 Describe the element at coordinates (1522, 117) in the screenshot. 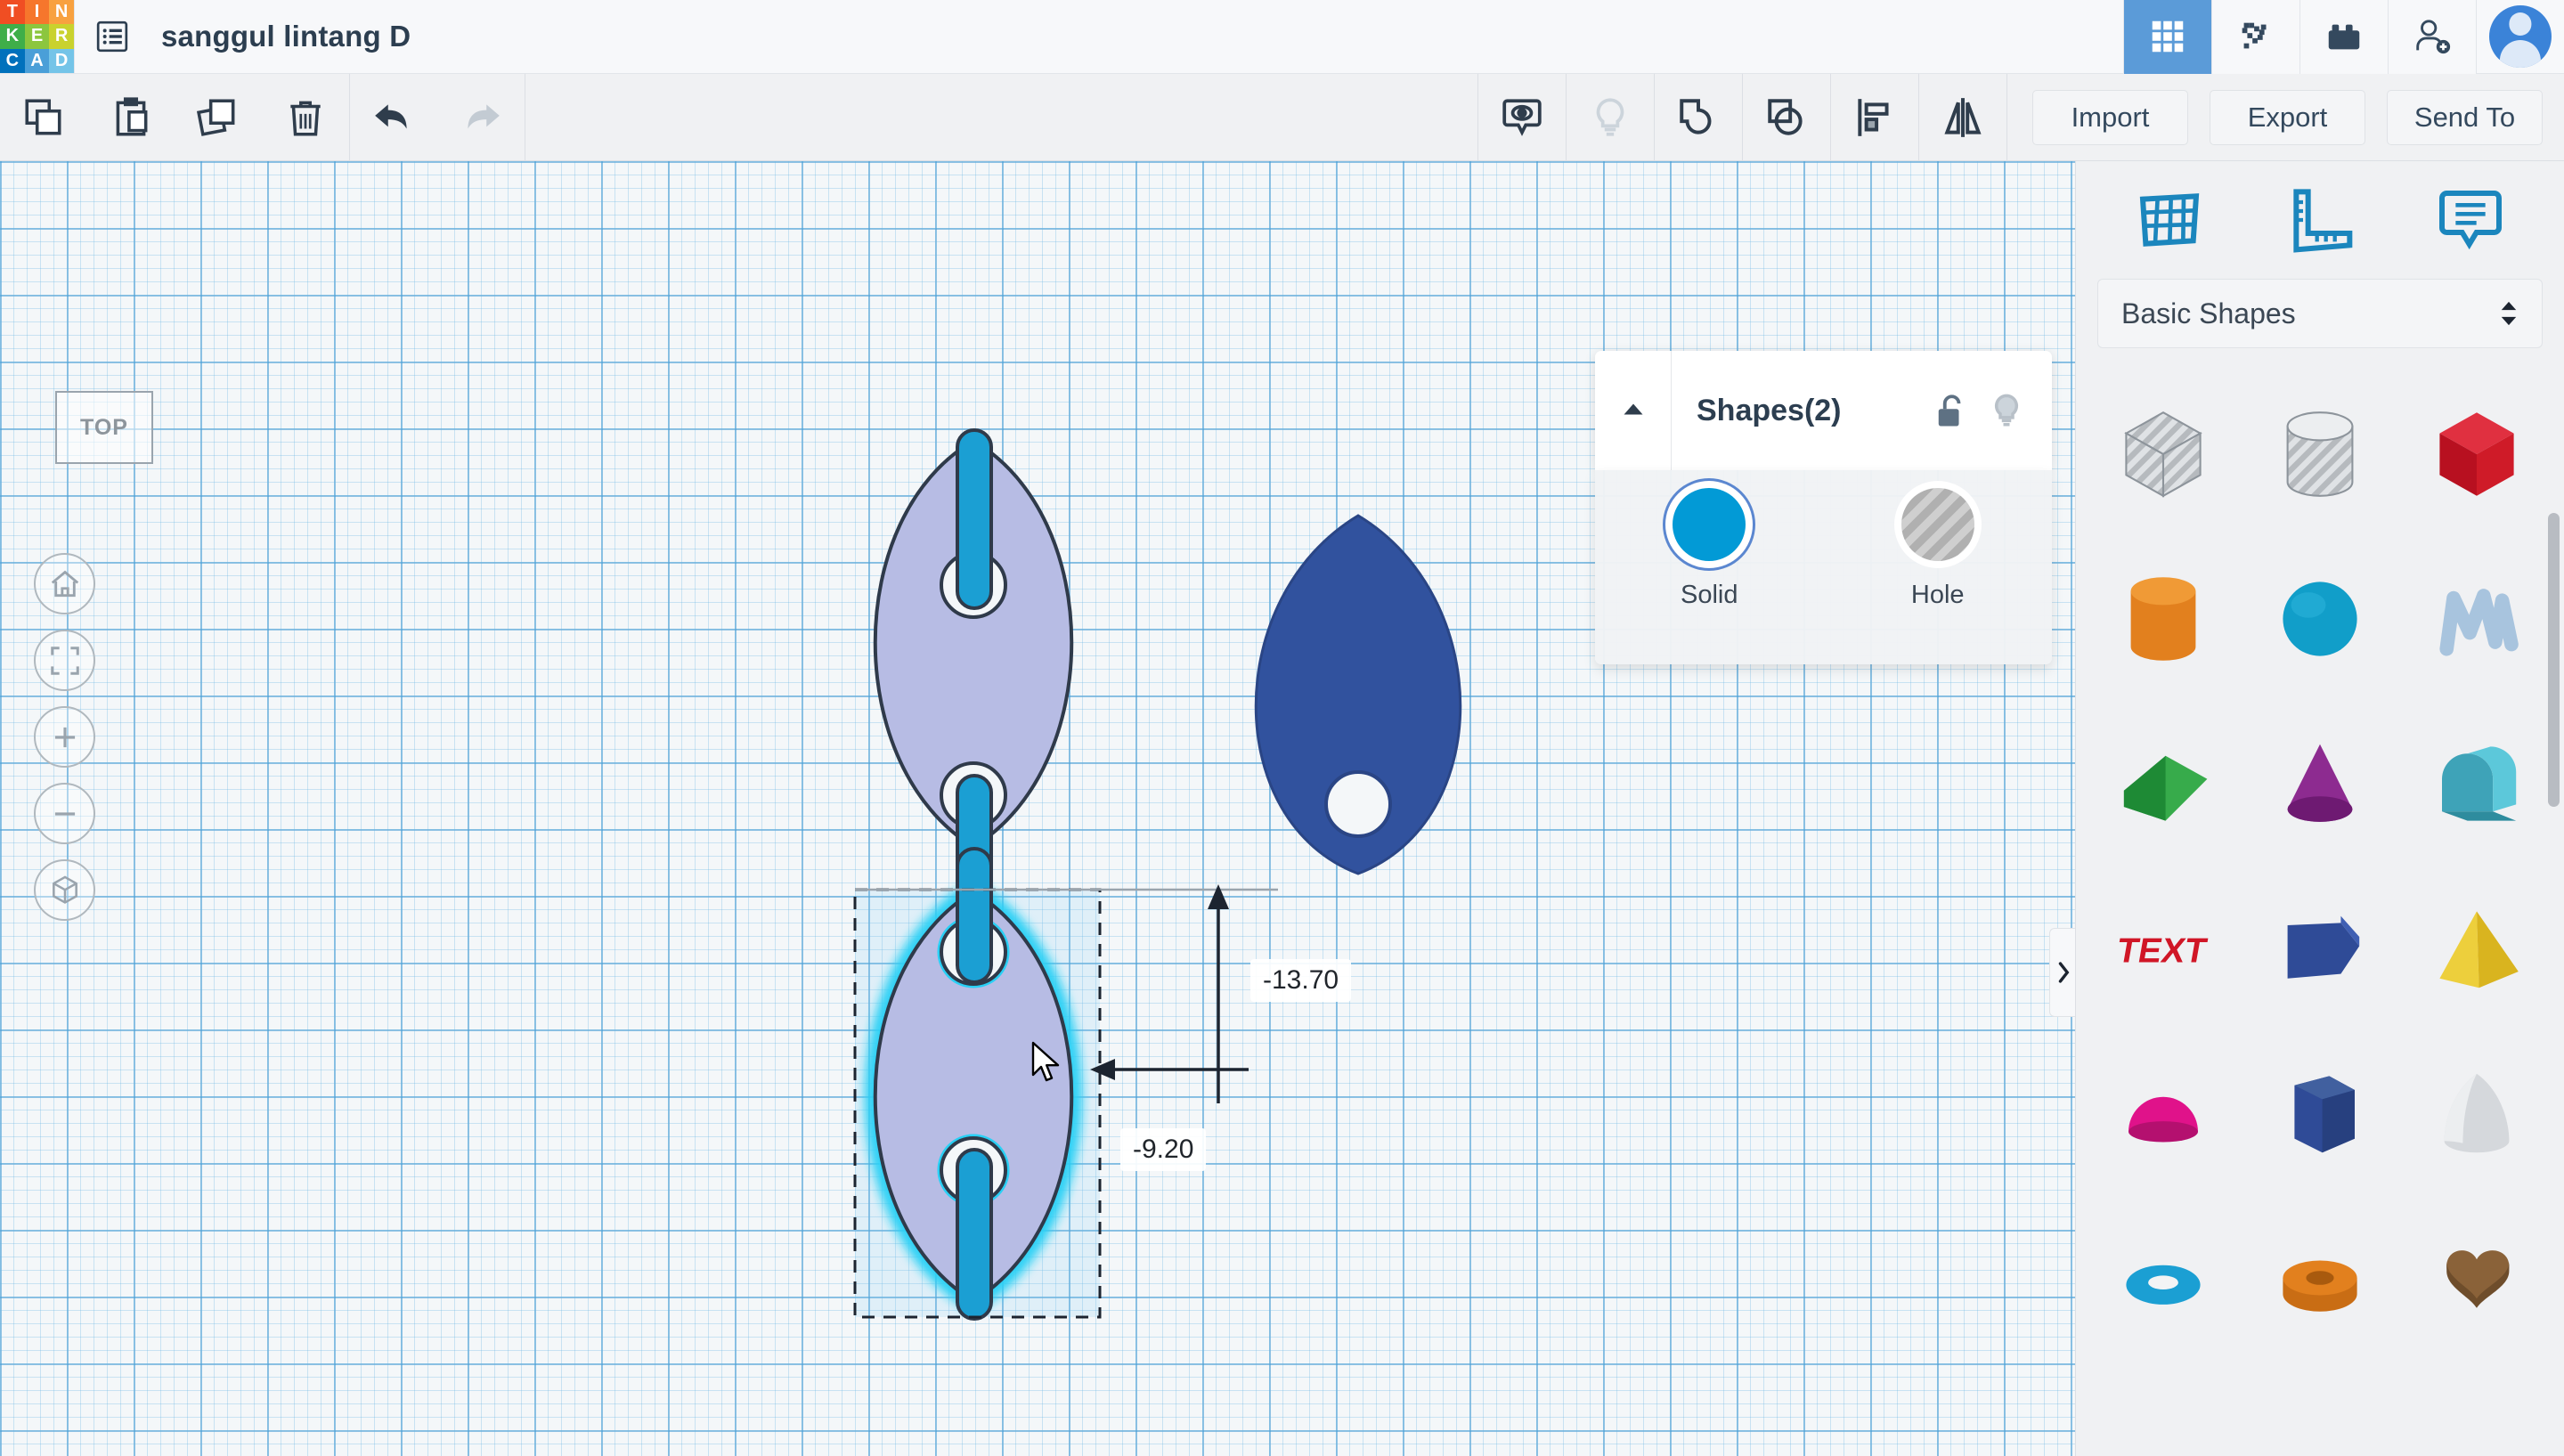

I see `show-hide-button` at that location.